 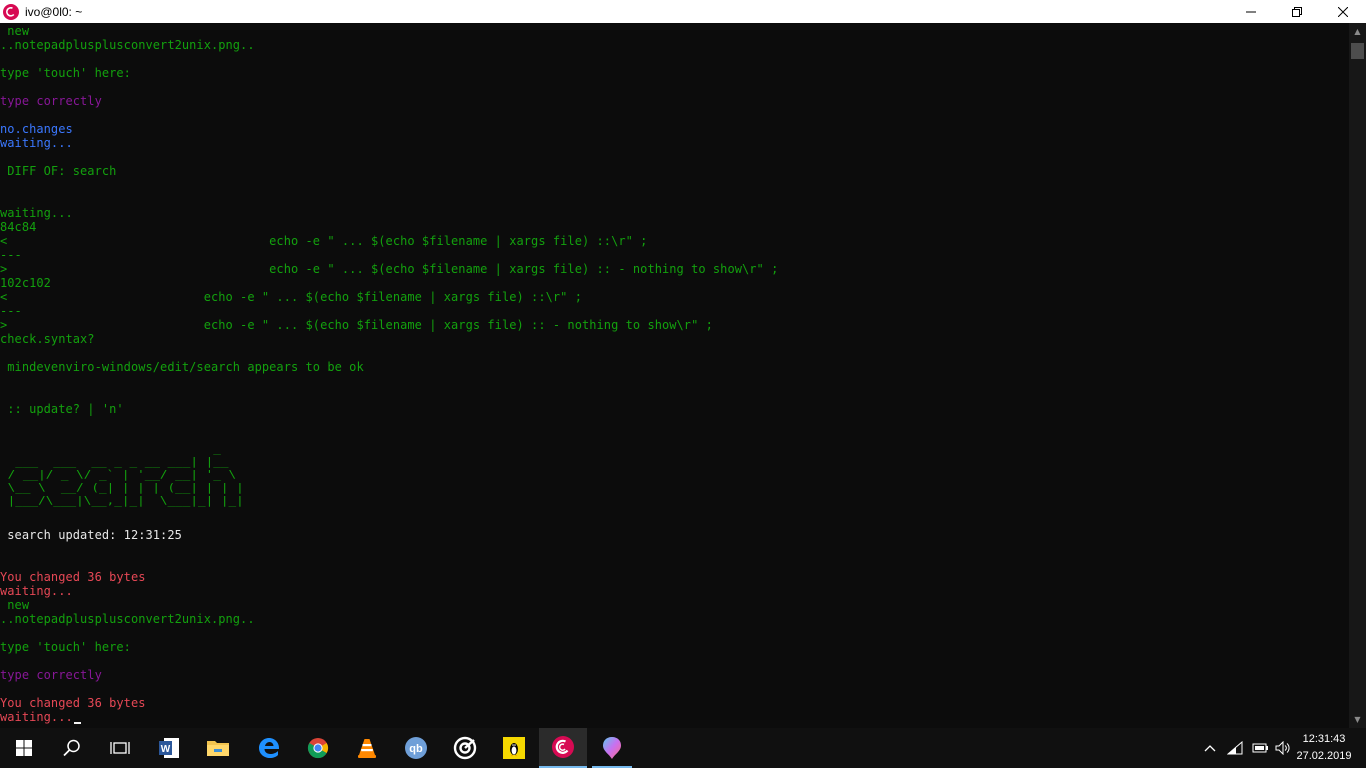 I want to click on window-titlebar: ivo@0l0: ~, so click(x=683, y=11).